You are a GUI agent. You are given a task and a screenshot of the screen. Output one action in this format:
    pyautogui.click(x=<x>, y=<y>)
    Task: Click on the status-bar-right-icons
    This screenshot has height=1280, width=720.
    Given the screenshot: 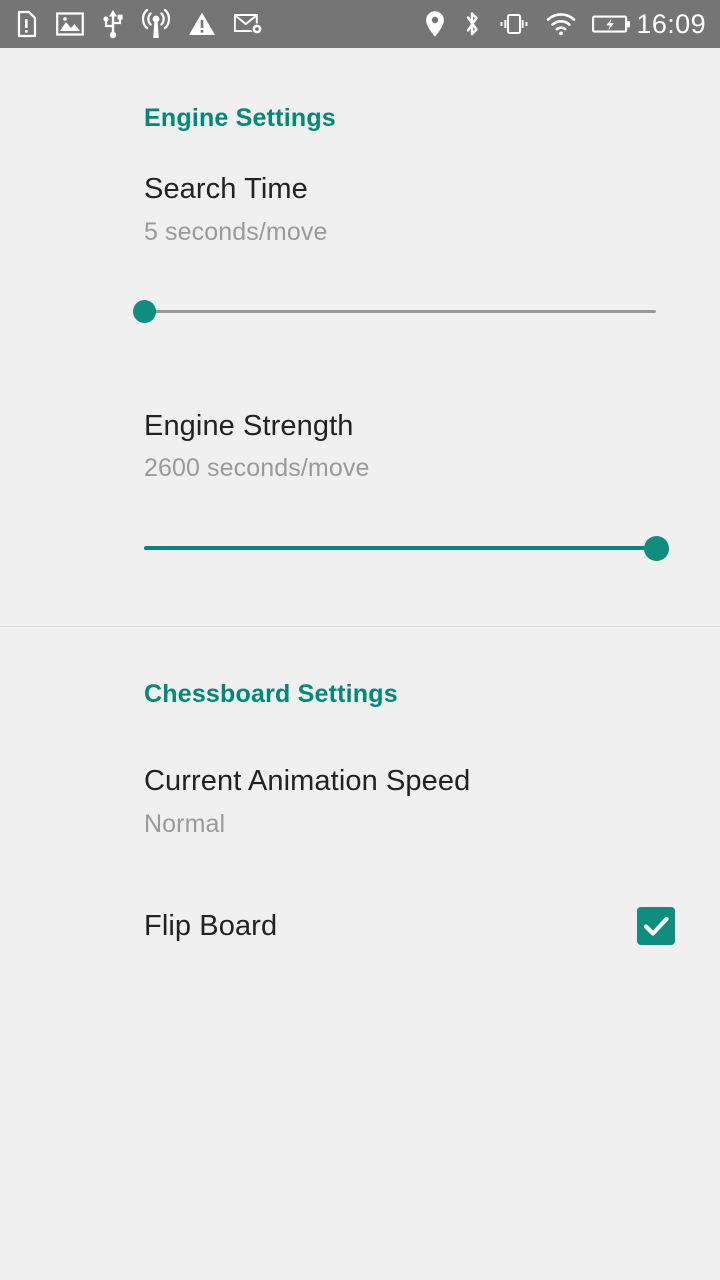 What is the action you would take?
    pyautogui.click(x=528, y=24)
    